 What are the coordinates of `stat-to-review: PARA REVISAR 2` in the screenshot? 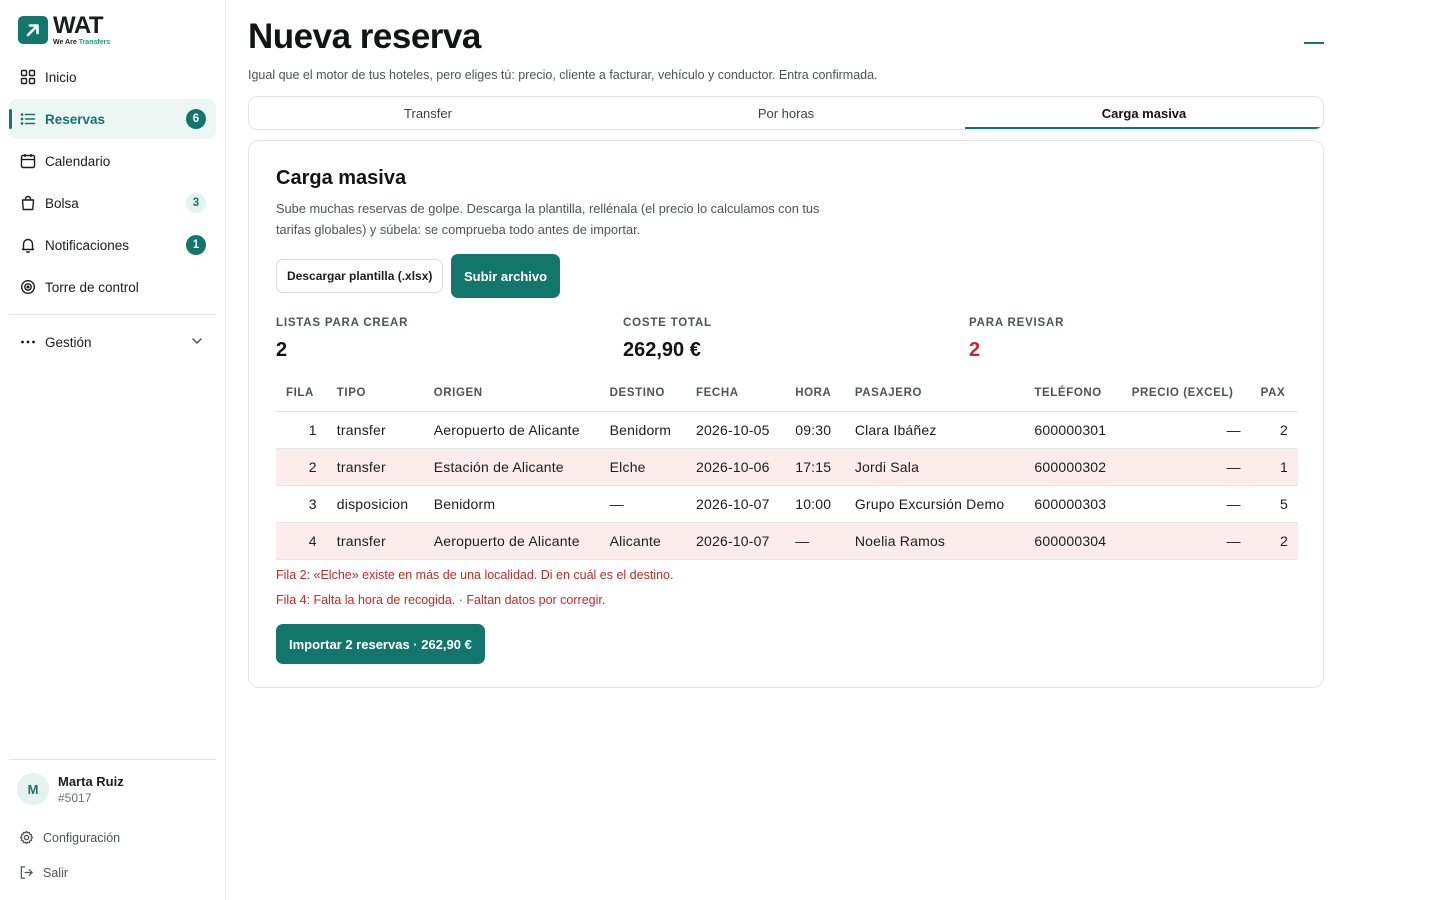 It's located at (1016, 339).